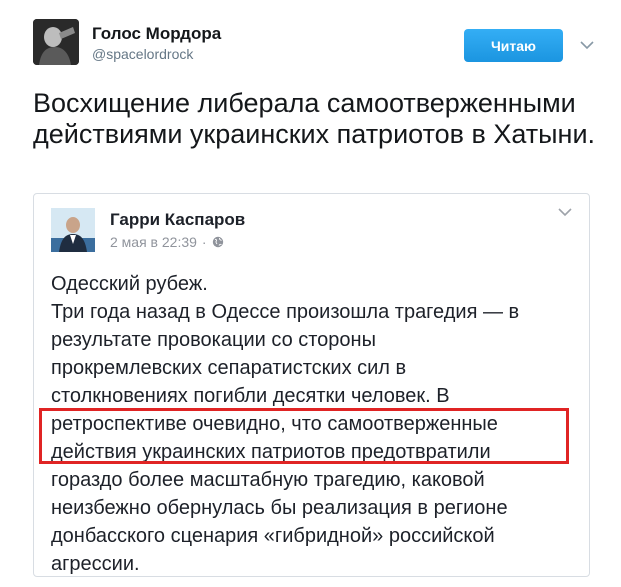  I want to click on author-handle: @spacelordrock, so click(142, 54).